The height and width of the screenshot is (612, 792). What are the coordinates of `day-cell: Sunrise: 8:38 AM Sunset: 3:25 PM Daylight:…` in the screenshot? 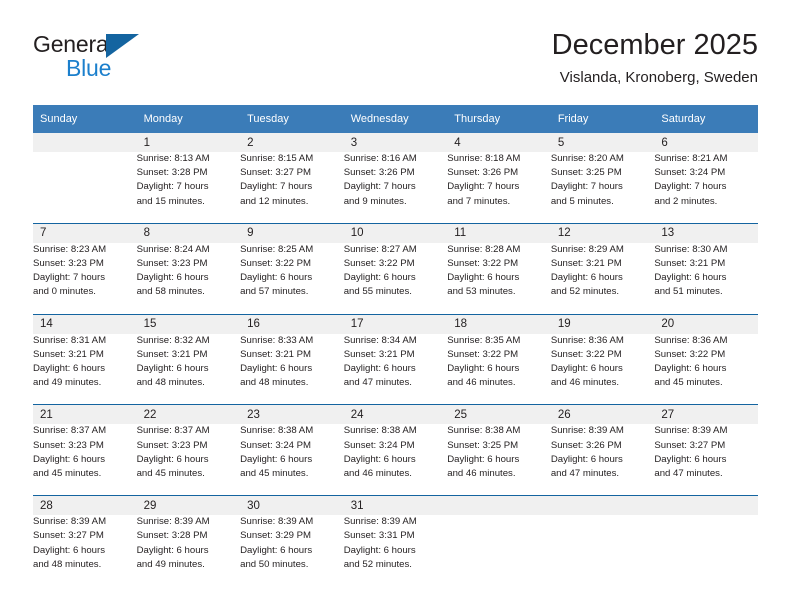 It's located at (499, 452).